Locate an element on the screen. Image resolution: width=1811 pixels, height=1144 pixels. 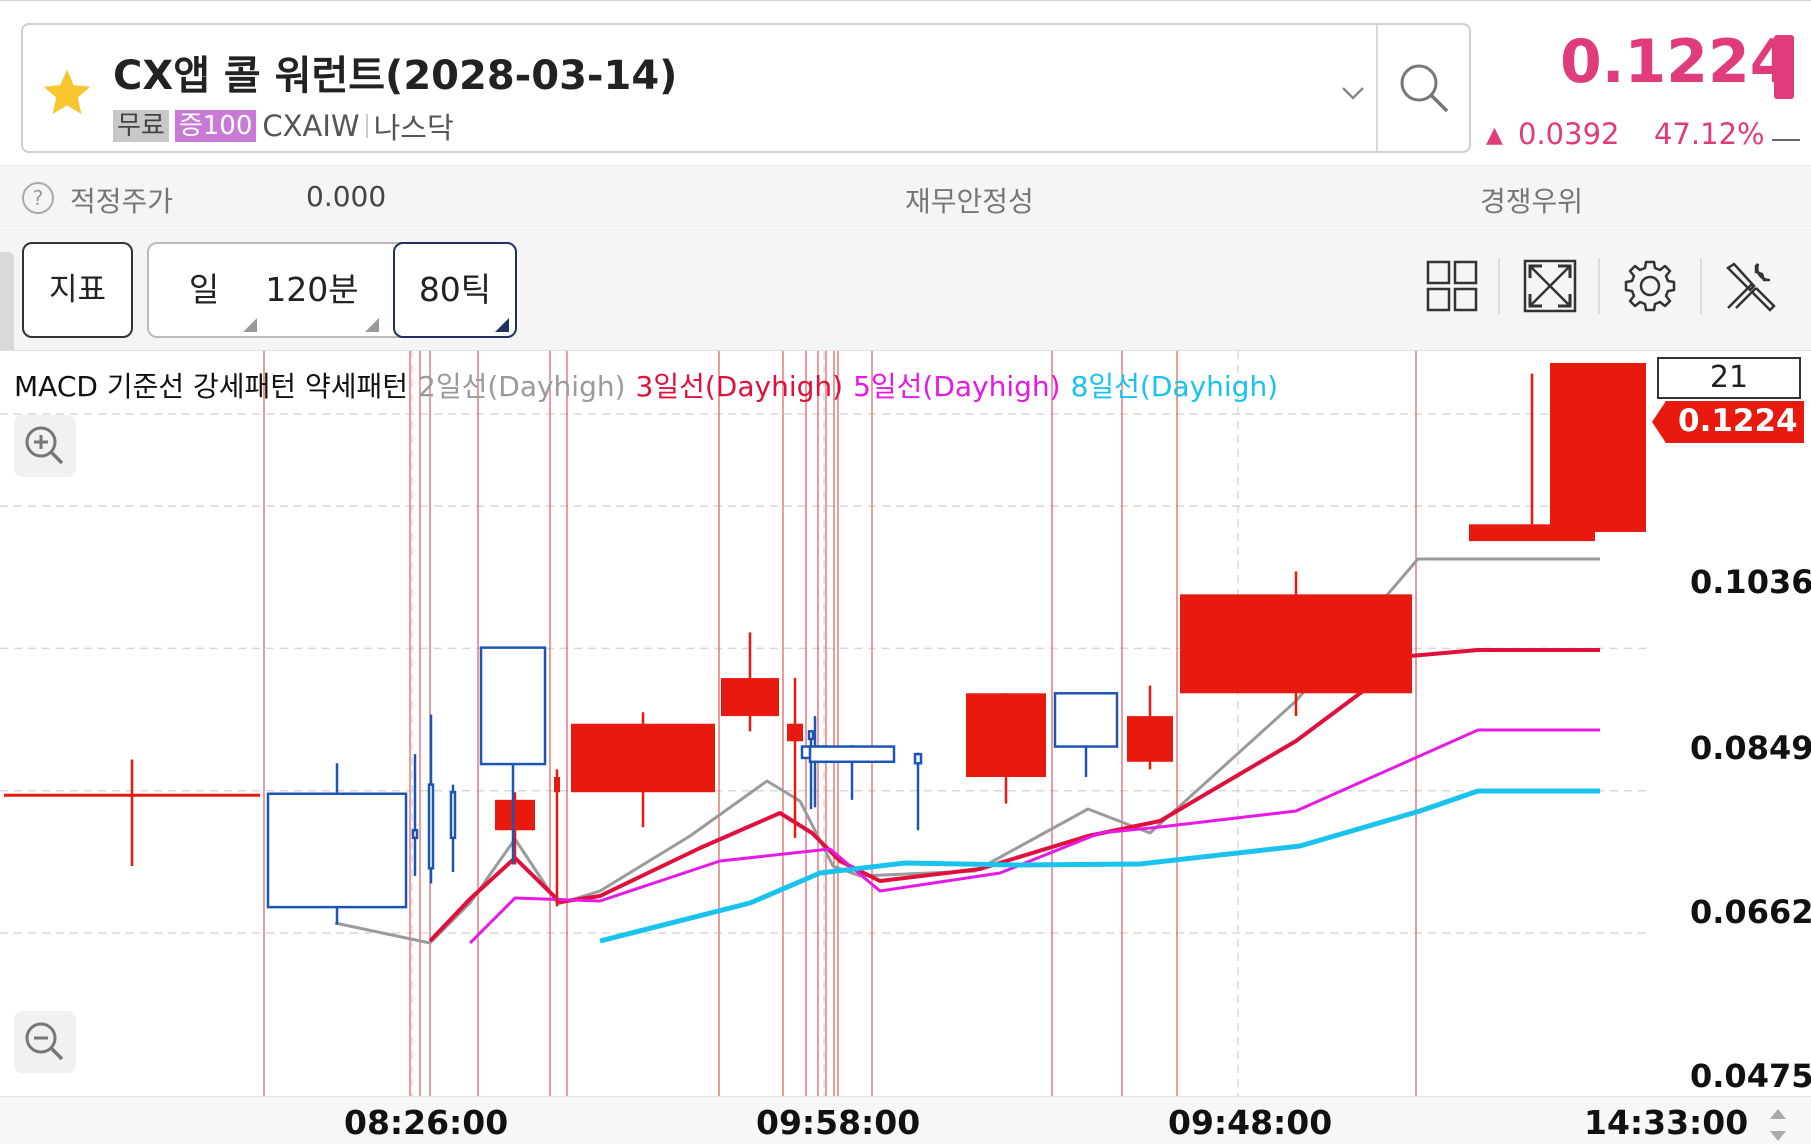
zoom-out-button is located at coordinates (45, 1042).